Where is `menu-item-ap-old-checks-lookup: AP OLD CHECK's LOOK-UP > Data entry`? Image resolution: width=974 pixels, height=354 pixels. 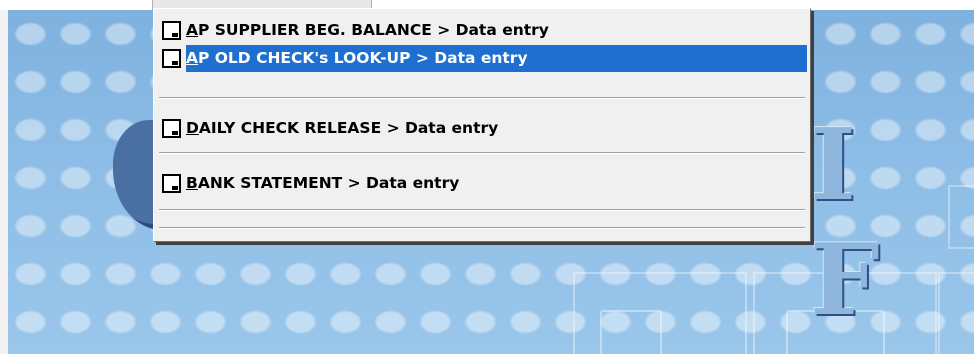 menu-item-ap-old-checks-lookup: AP OLD CHECK's LOOK-UP > Data entry is located at coordinates (482, 58).